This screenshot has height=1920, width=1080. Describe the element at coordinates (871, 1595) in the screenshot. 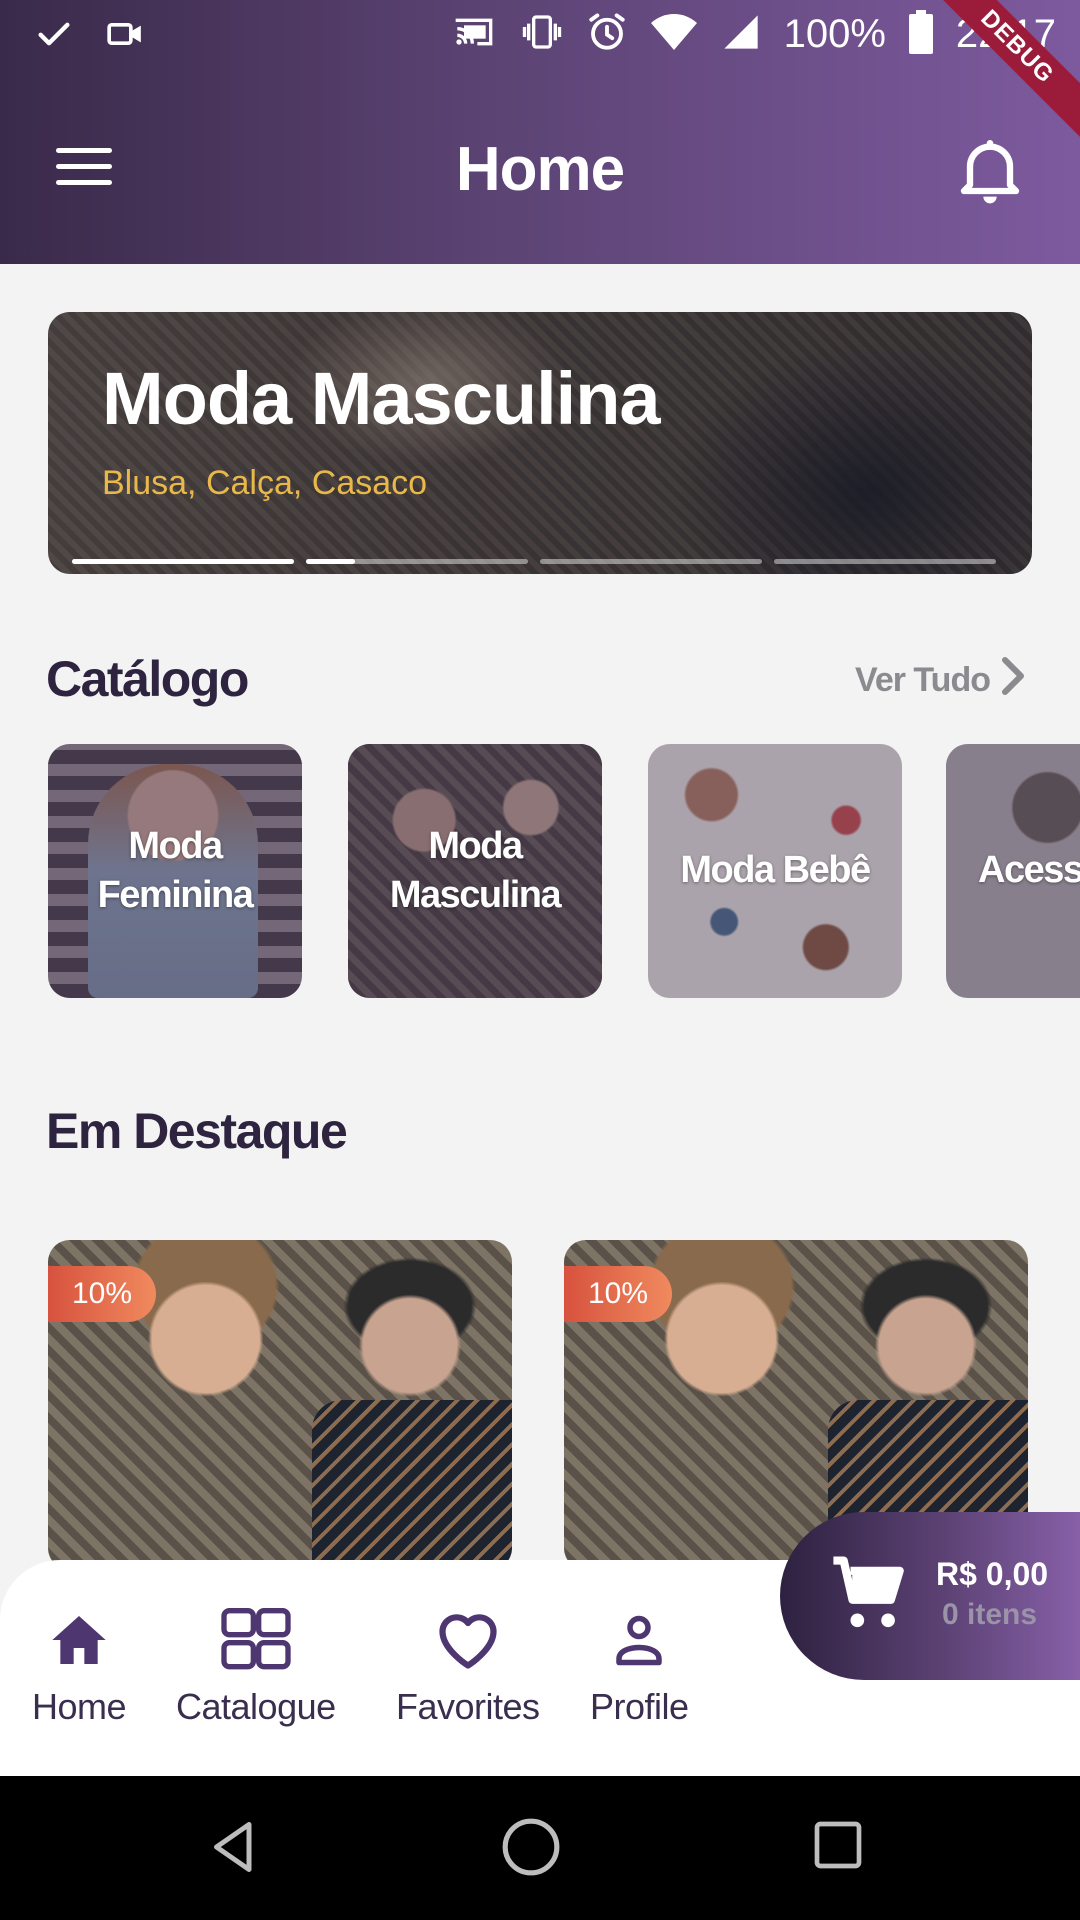

I see `shopping-cart-icon` at that location.